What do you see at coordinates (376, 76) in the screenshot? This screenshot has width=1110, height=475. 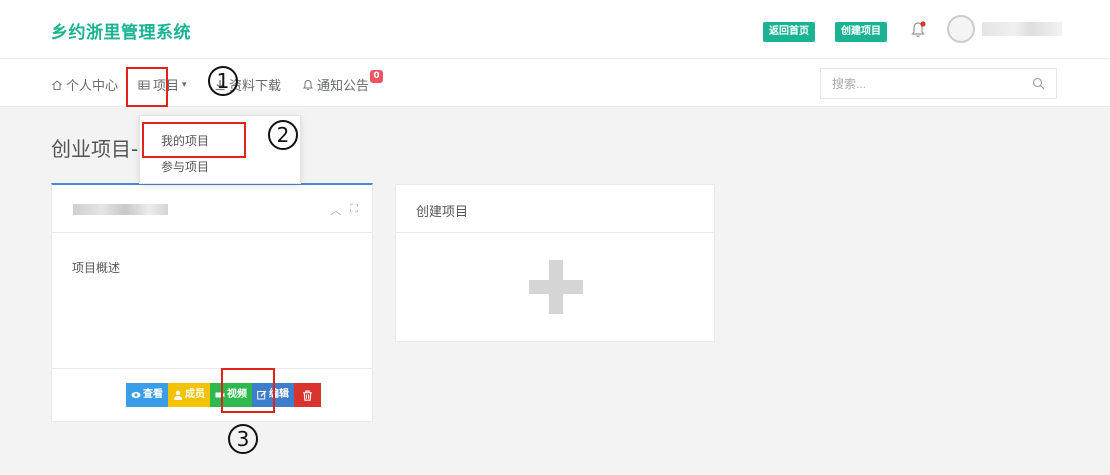 I see `notice-count-badge: 0` at bounding box center [376, 76].